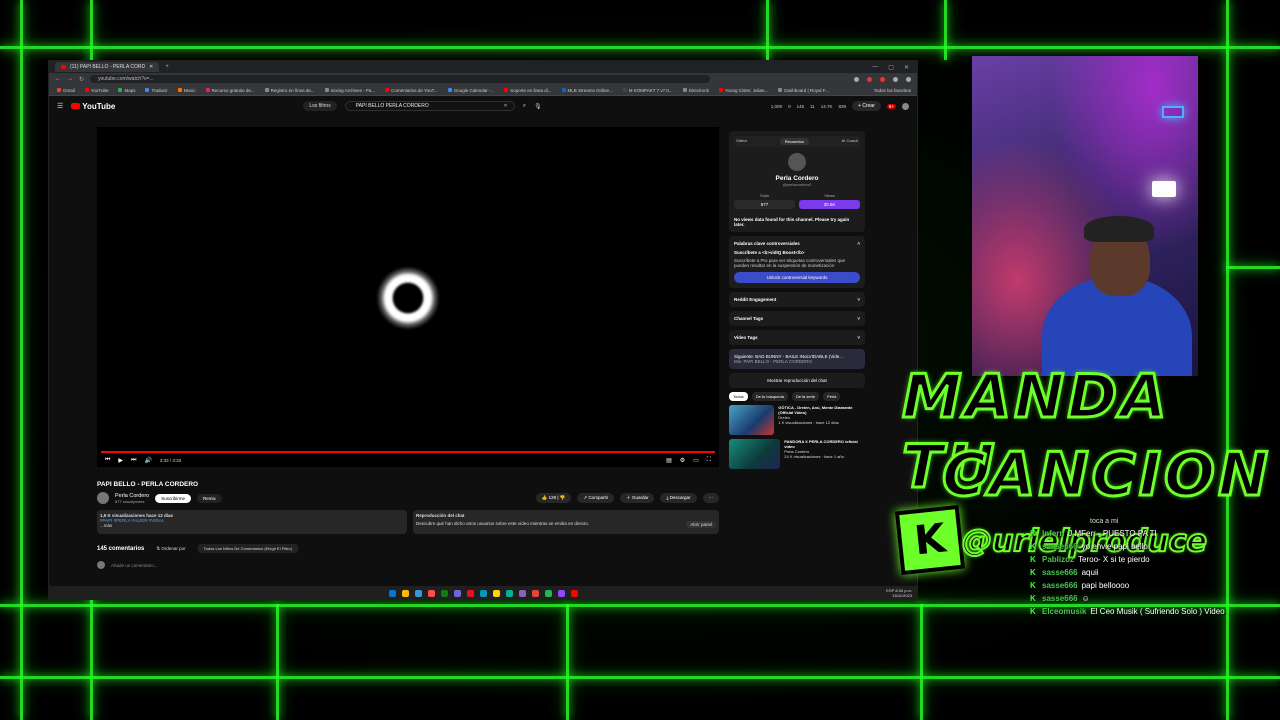 Image resolution: width=1280 pixels, height=720 pixels. What do you see at coordinates (70, 79) in the screenshot?
I see `forward-icon: →` at bounding box center [70, 79].